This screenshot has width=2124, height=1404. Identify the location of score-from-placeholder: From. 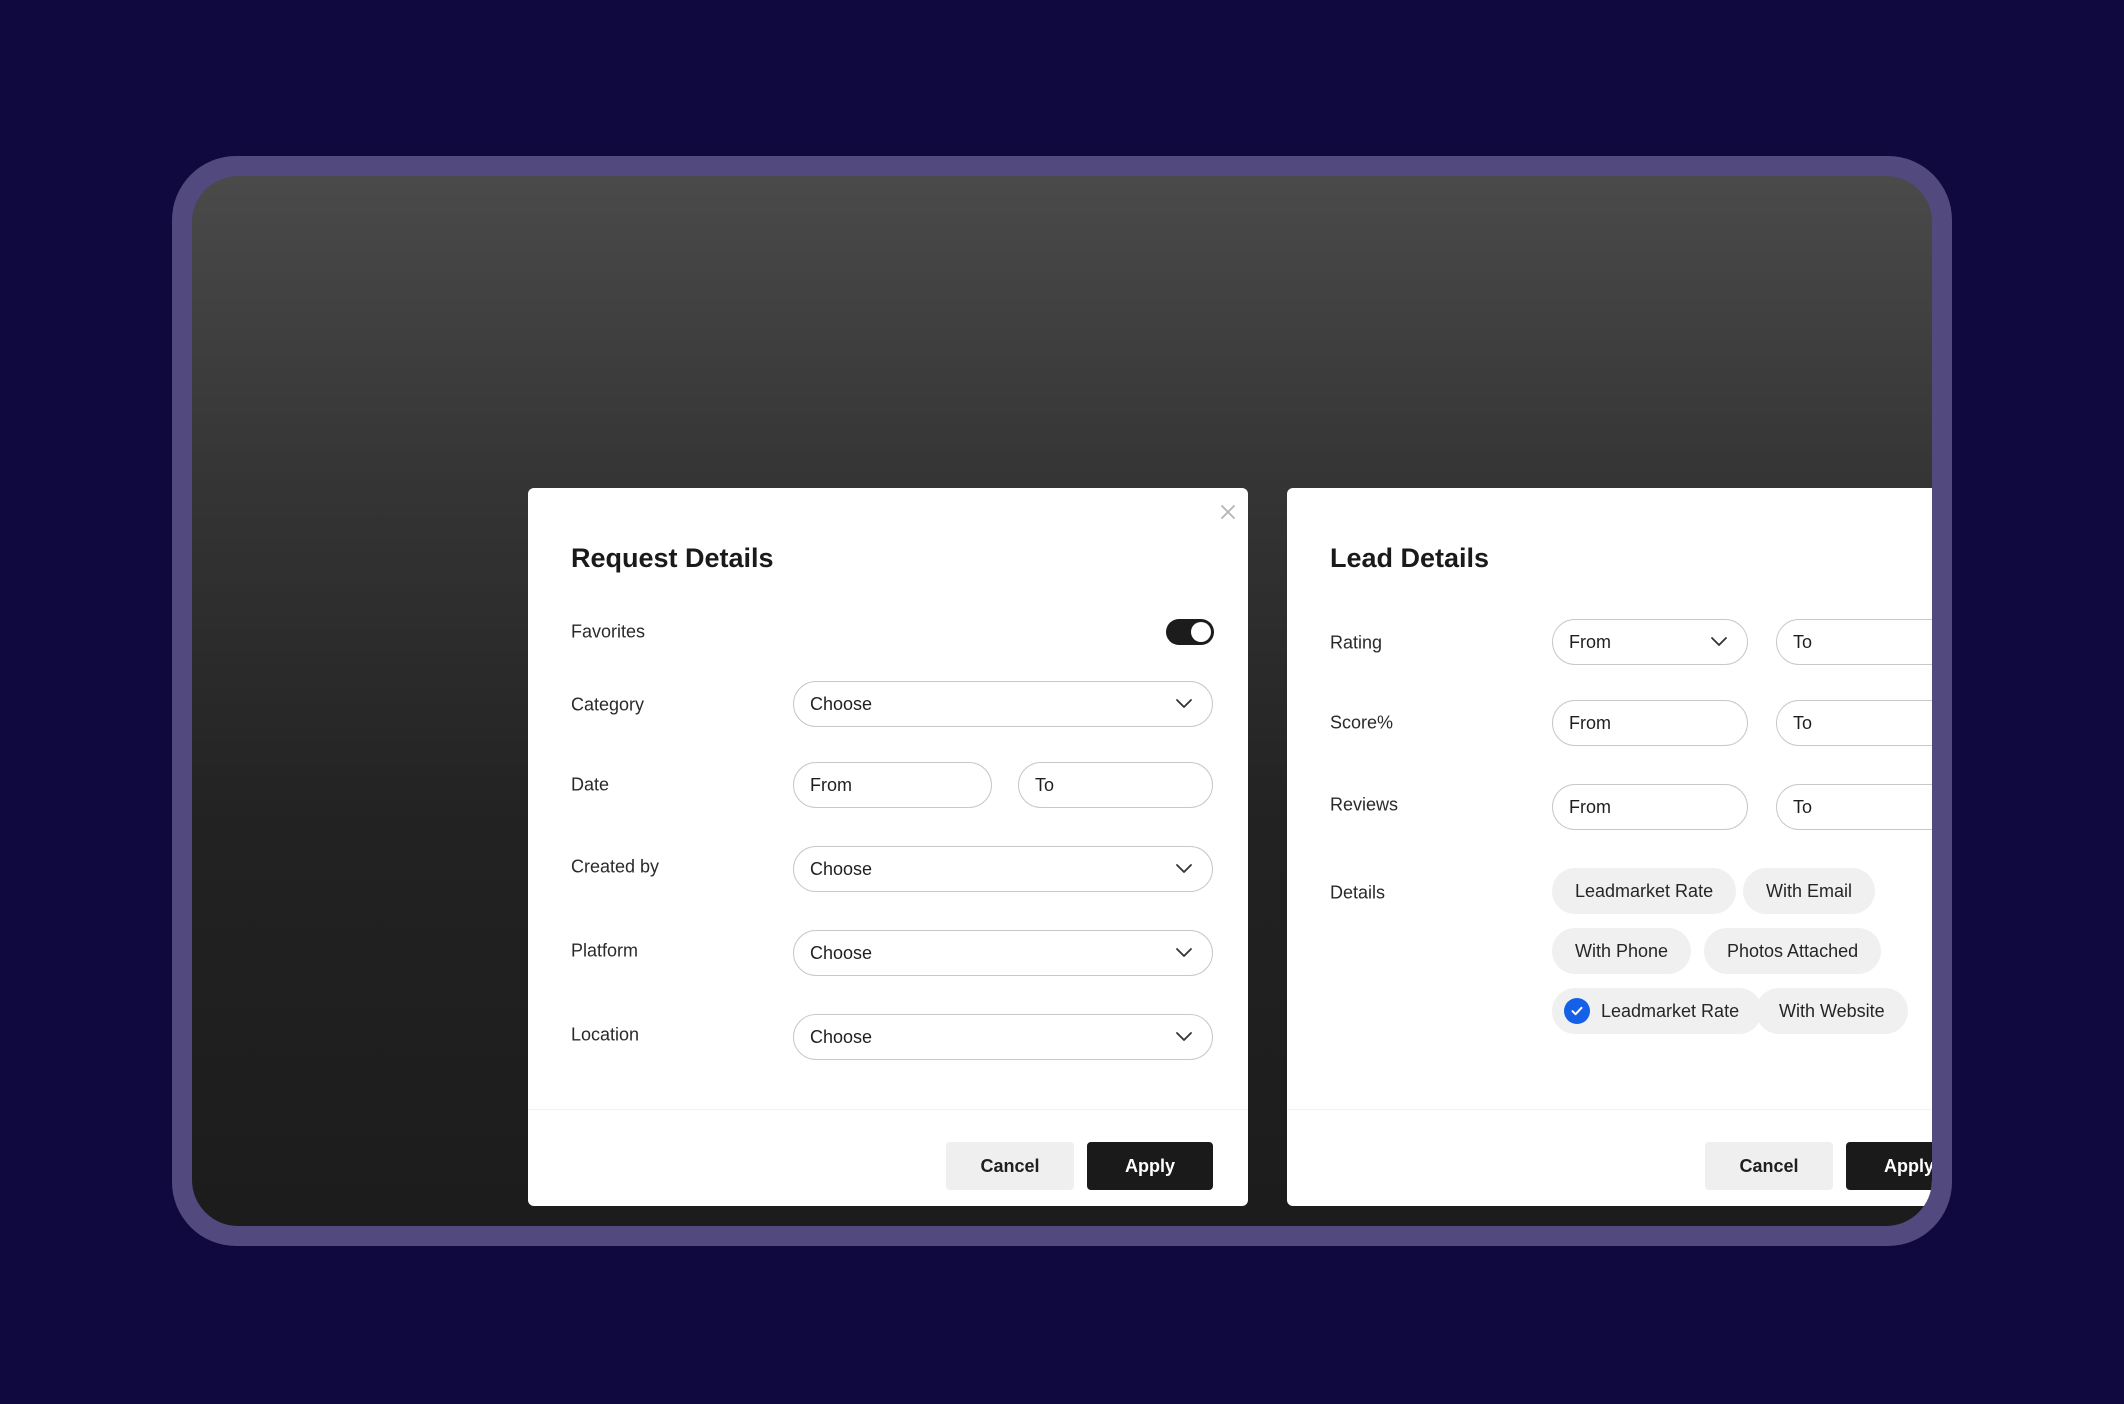
(1590, 722).